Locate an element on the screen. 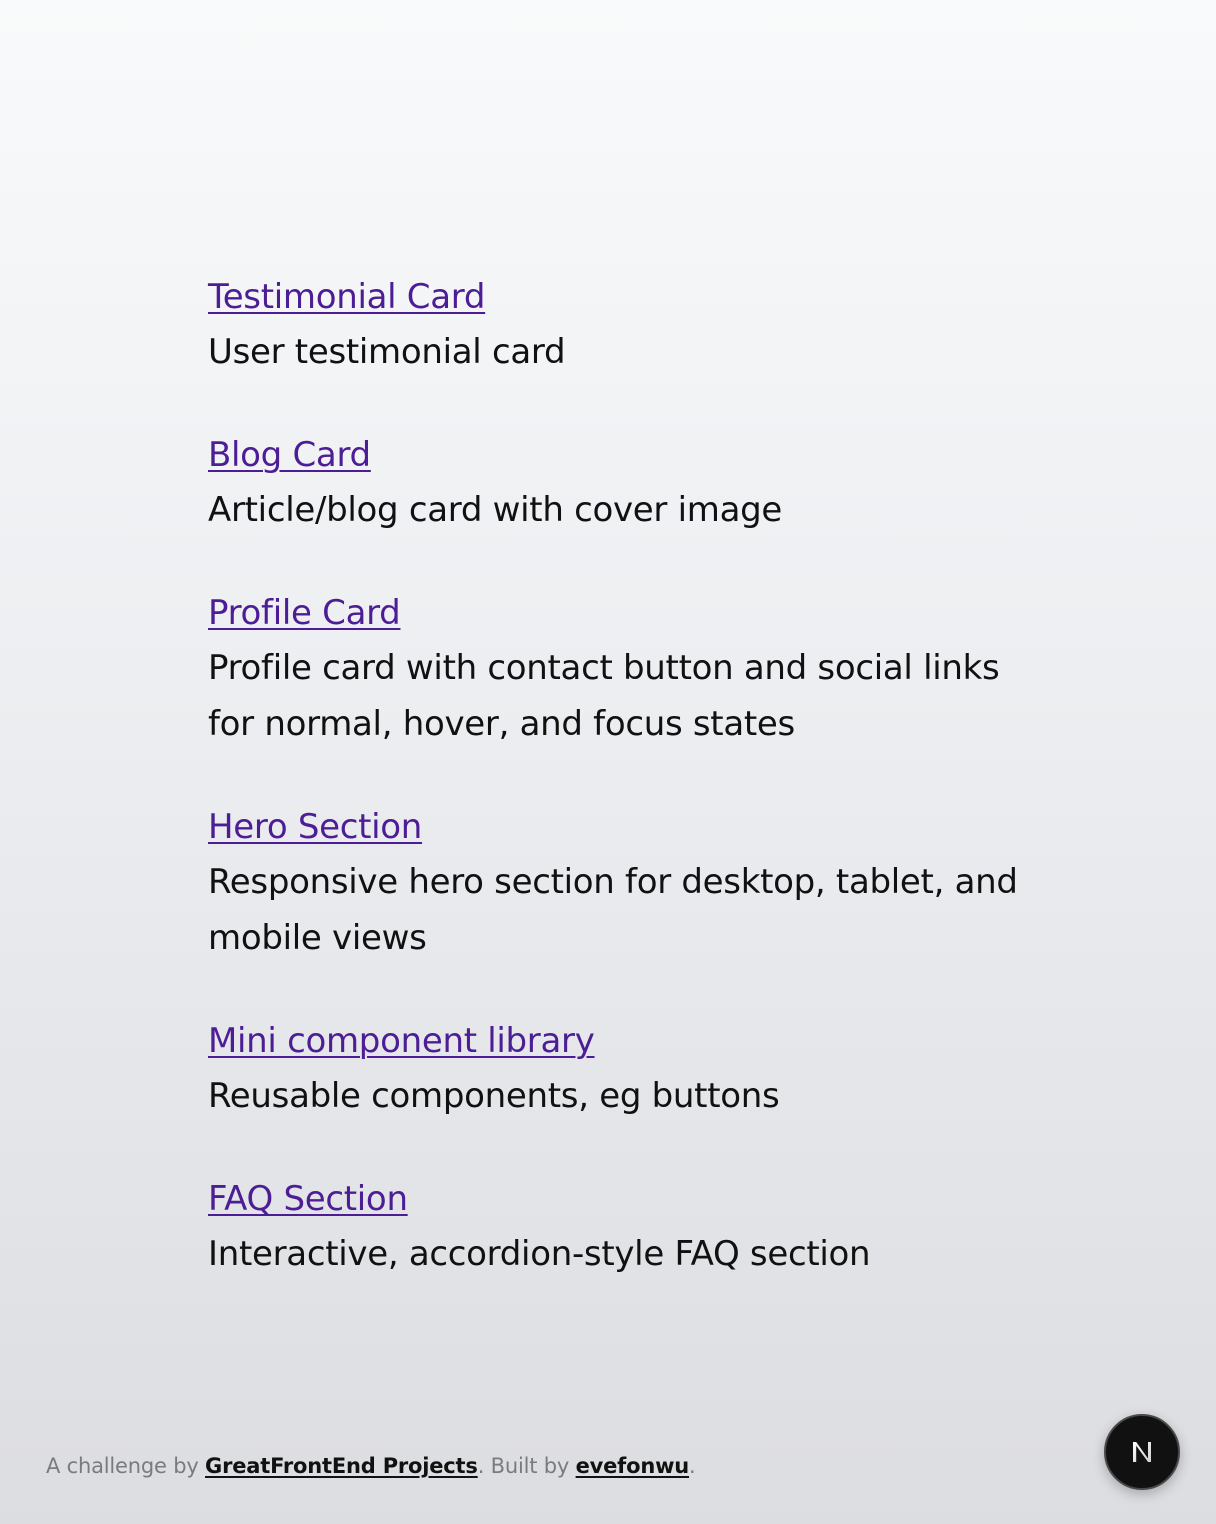 The width and height of the screenshot is (1216, 1524). project-link-profile-card: Profile Card is located at coordinates (304, 613).